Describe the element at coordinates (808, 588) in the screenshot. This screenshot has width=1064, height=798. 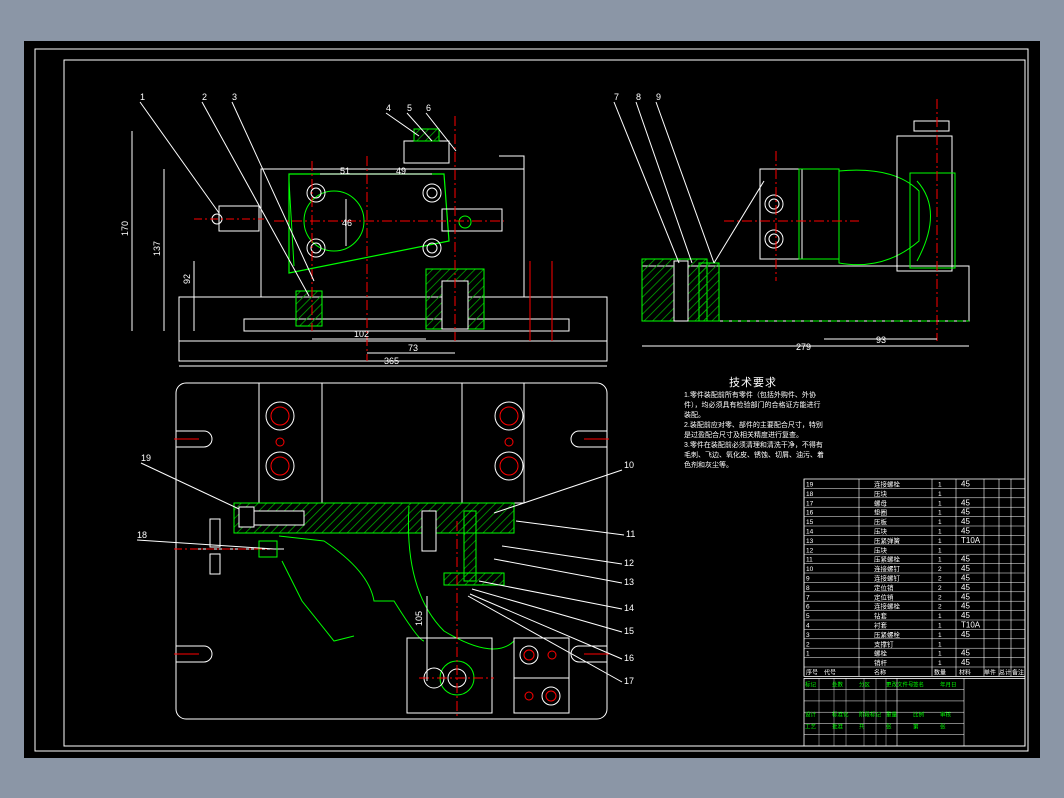
I see `bom-cell-no: 8` at that location.